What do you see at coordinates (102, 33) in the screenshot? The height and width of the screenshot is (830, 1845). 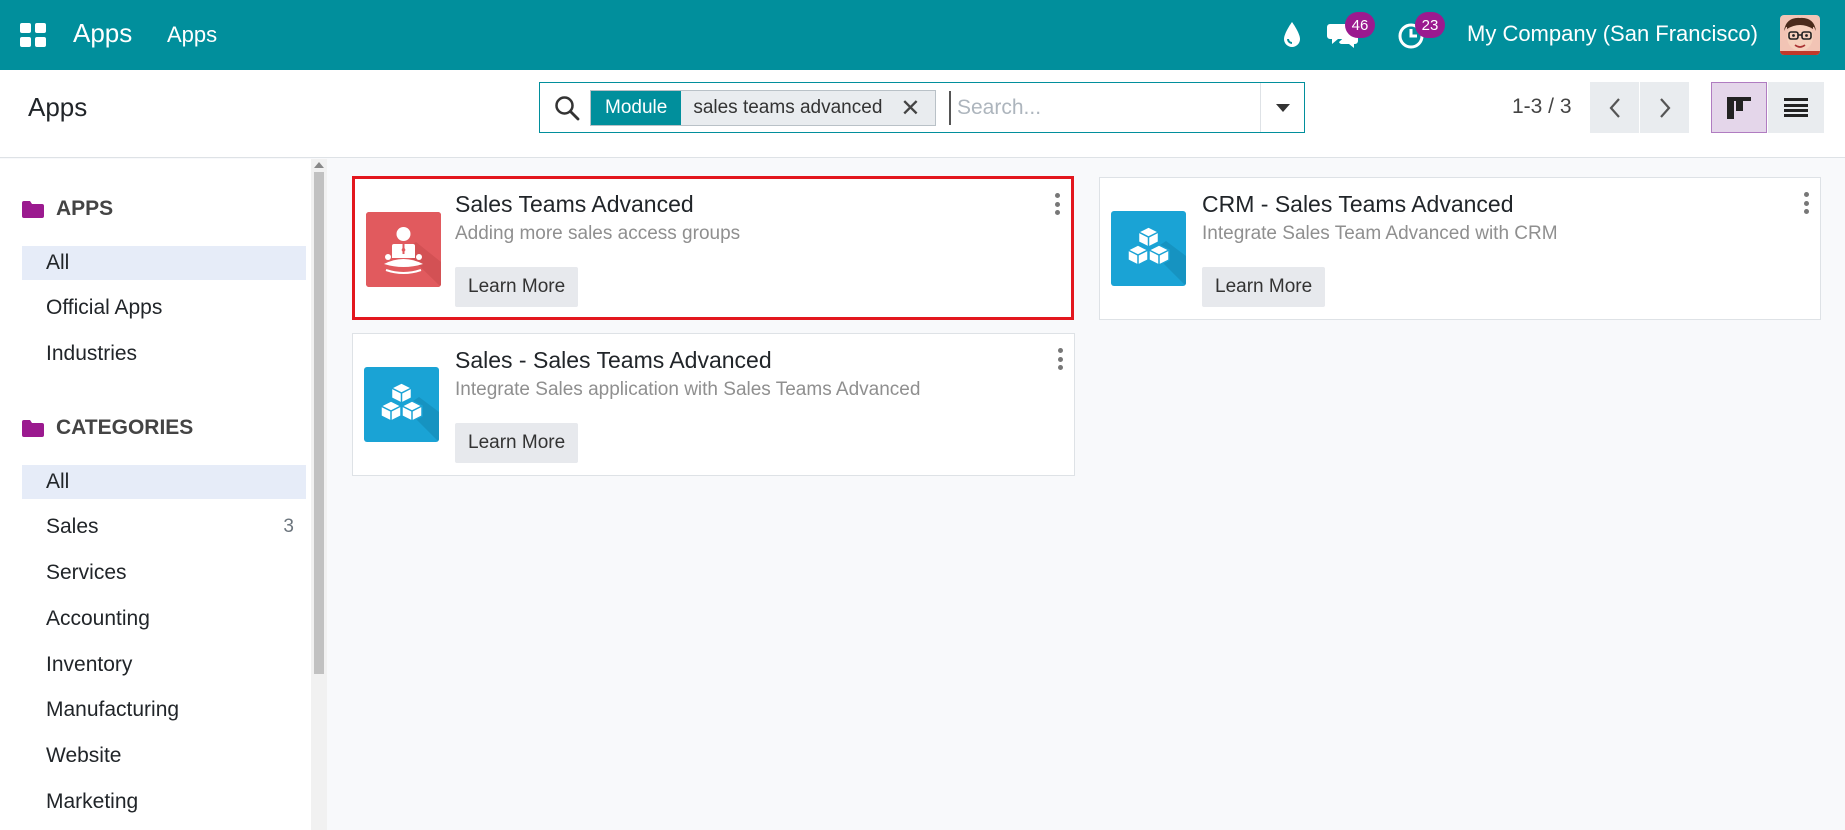 I see `navbar-brand: Apps` at bounding box center [102, 33].